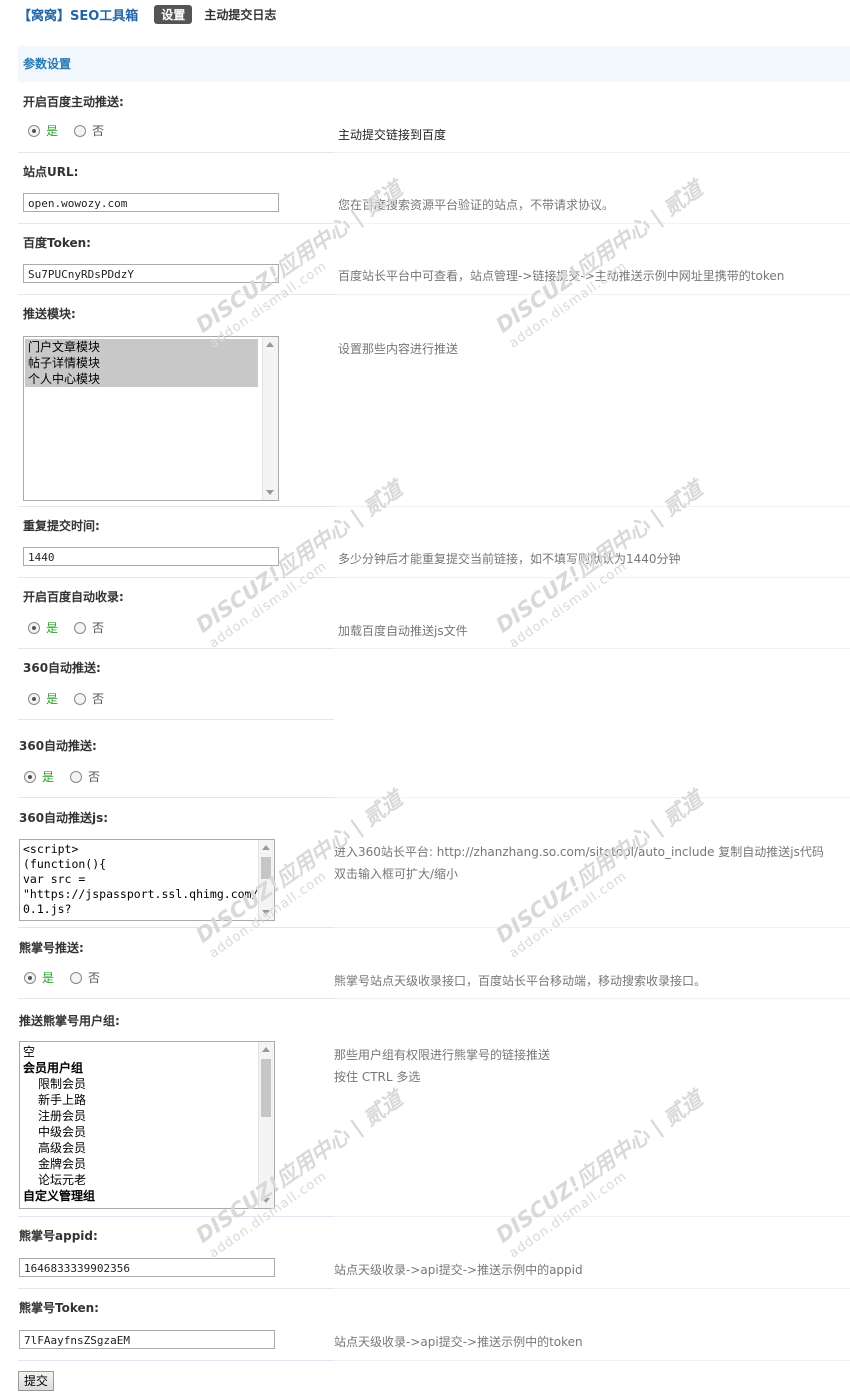 Image resolution: width=850 pixels, height=1400 pixels. I want to click on row-push-modules: 推送模块: 门户文章模块 帖子详情模块 个人中心模块 设置那些内容进行推送, so click(434, 400).